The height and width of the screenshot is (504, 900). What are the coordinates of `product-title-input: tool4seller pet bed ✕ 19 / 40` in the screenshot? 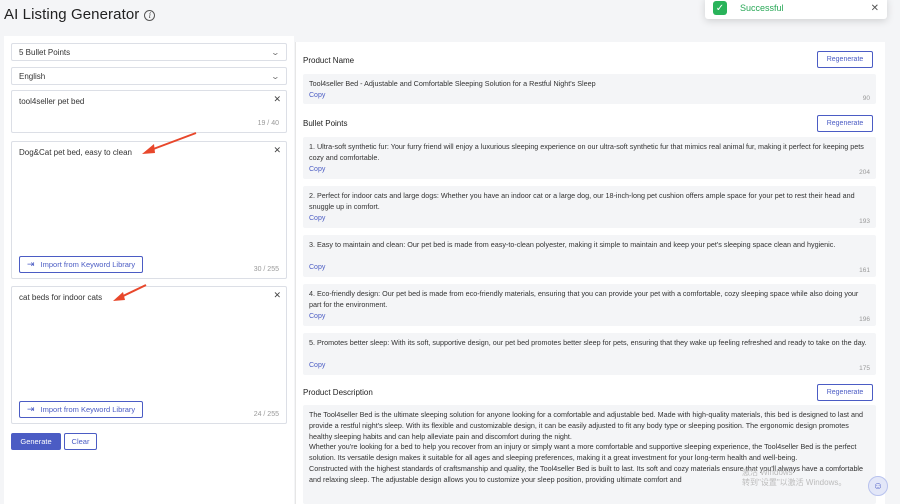 It's located at (149, 111).